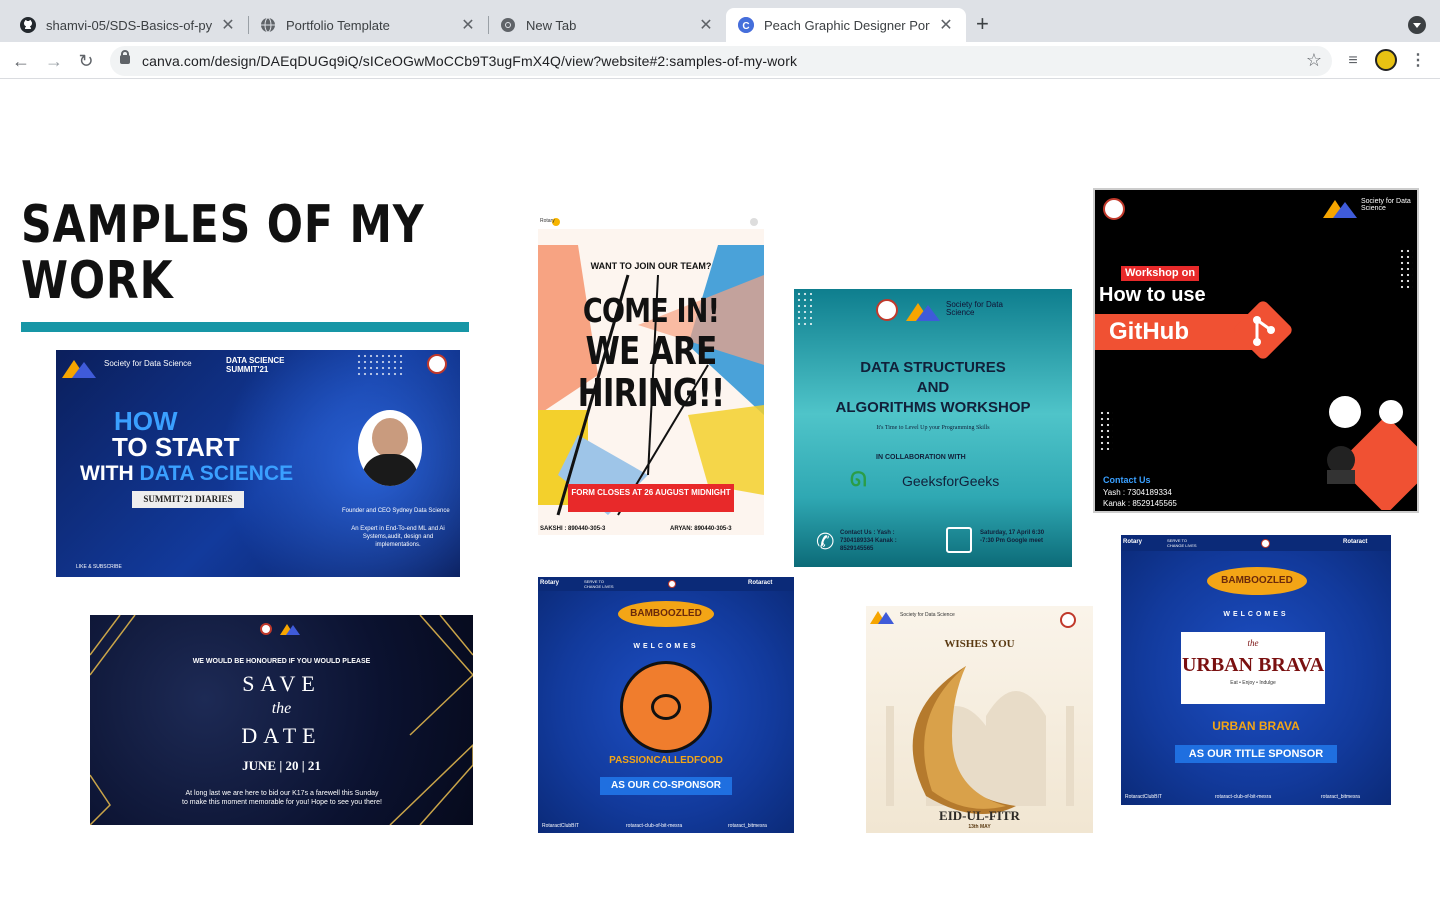  What do you see at coordinates (982, 24) in the screenshot?
I see `new-tab-button: +` at bounding box center [982, 24].